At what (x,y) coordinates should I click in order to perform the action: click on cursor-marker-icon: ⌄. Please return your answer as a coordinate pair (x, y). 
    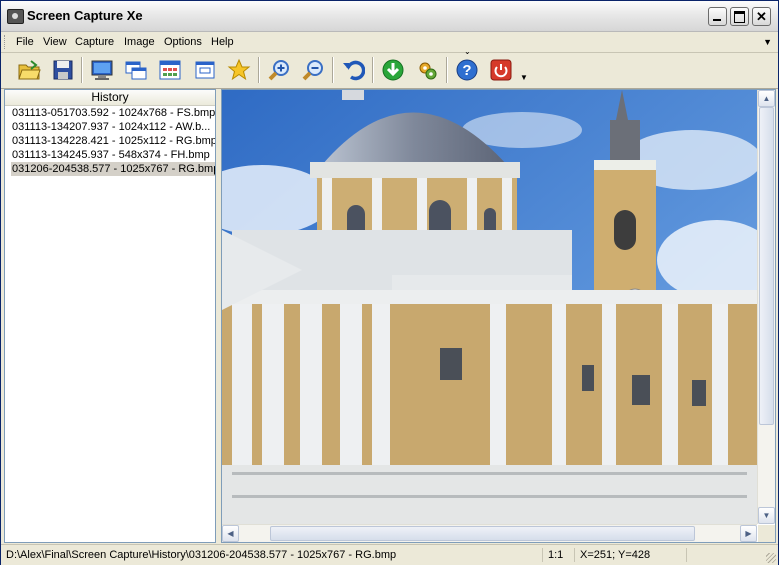
    Looking at the image, I should click on (467, 51).